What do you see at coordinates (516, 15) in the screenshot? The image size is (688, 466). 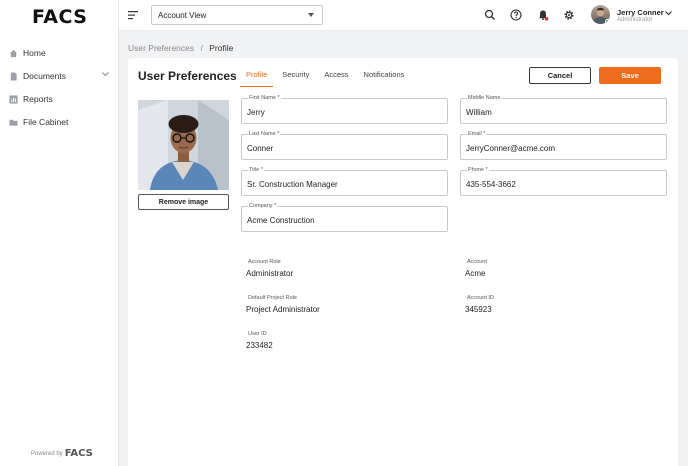 I see `help-icon` at bounding box center [516, 15].